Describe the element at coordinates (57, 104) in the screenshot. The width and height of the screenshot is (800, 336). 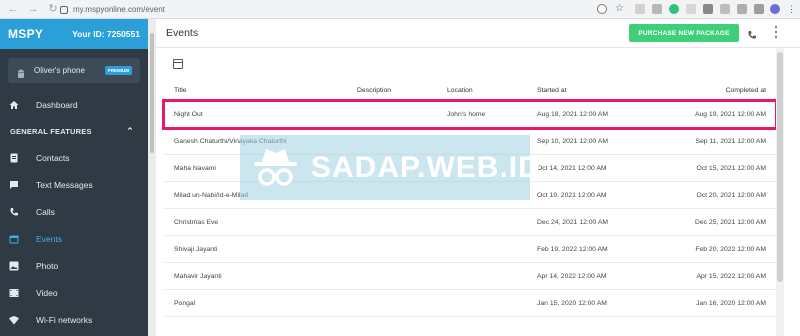
I see `sidebar-item-label: Dashboard` at that location.